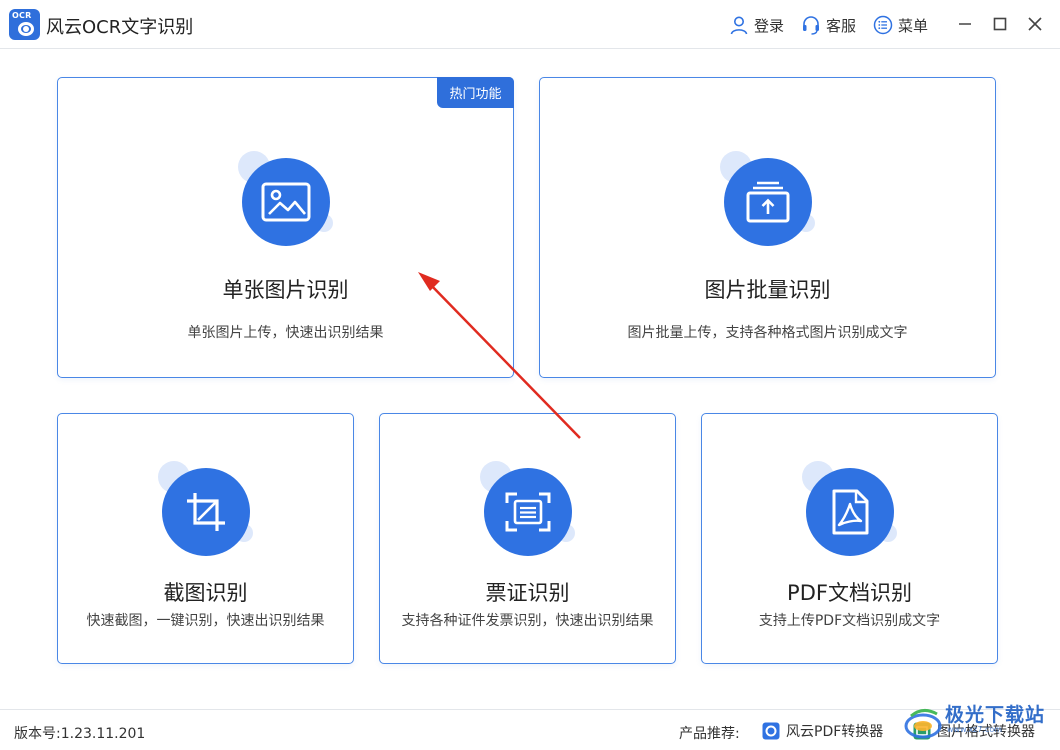  Describe the element at coordinates (205, 512) in the screenshot. I see `crop-icon` at that location.